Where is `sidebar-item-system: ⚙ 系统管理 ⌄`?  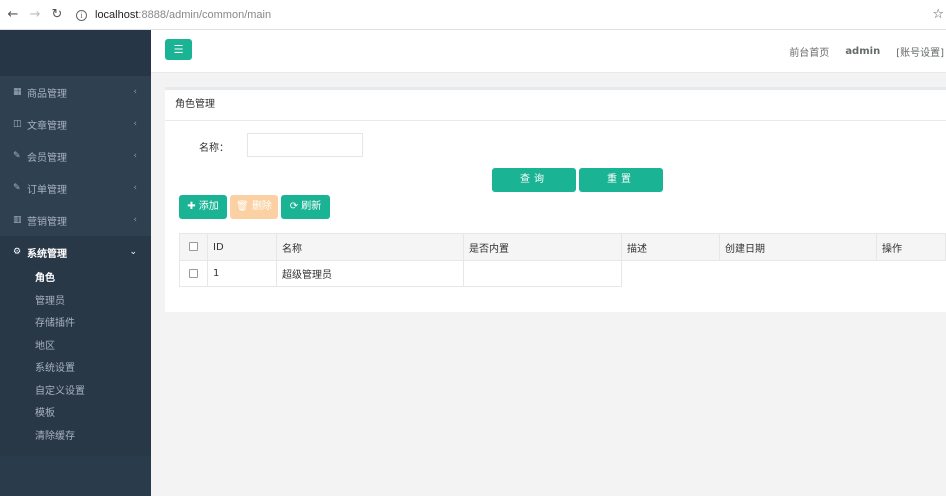
sidebar-item-system: ⚙ 系统管理 ⌄ is located at coordinates (75, 252).